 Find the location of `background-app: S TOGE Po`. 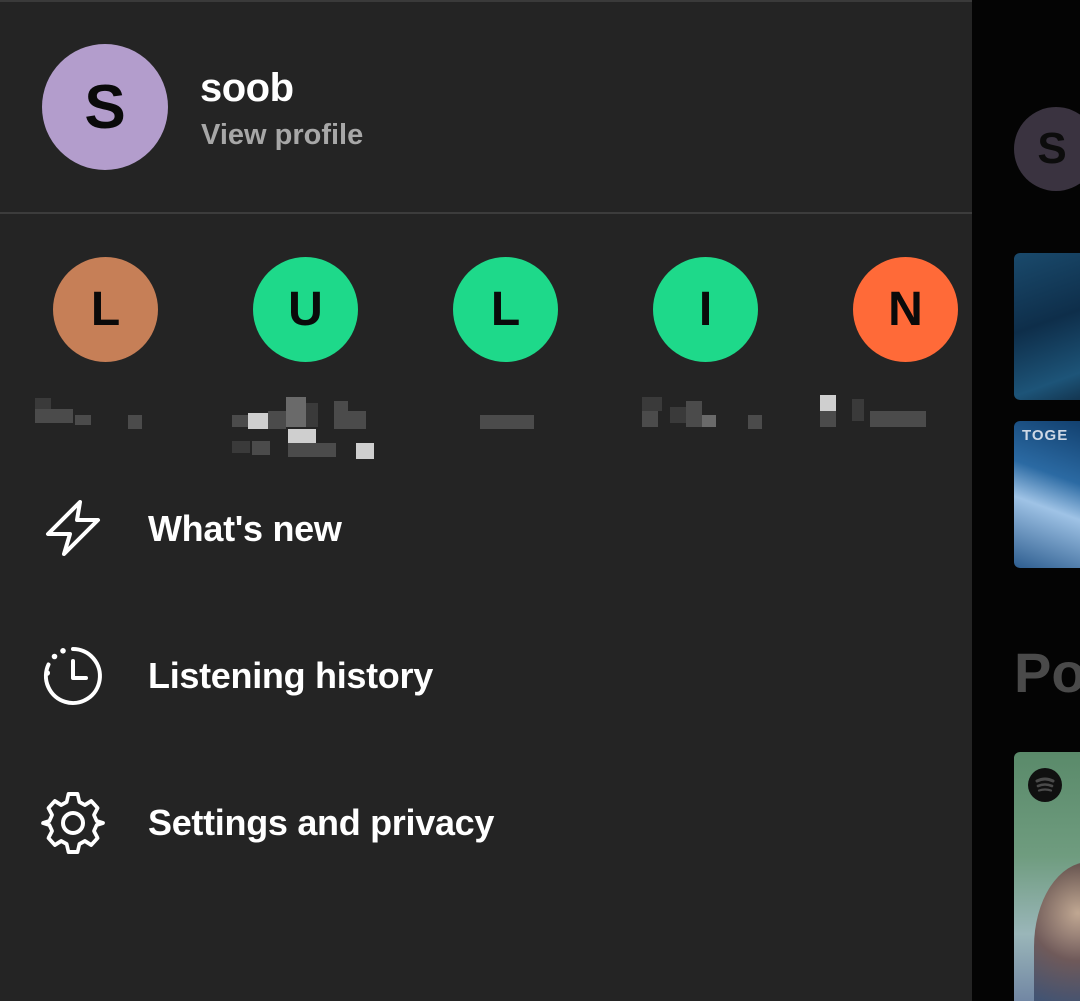

background-app: S TOGE Po is located at coordinates (1026, 500).